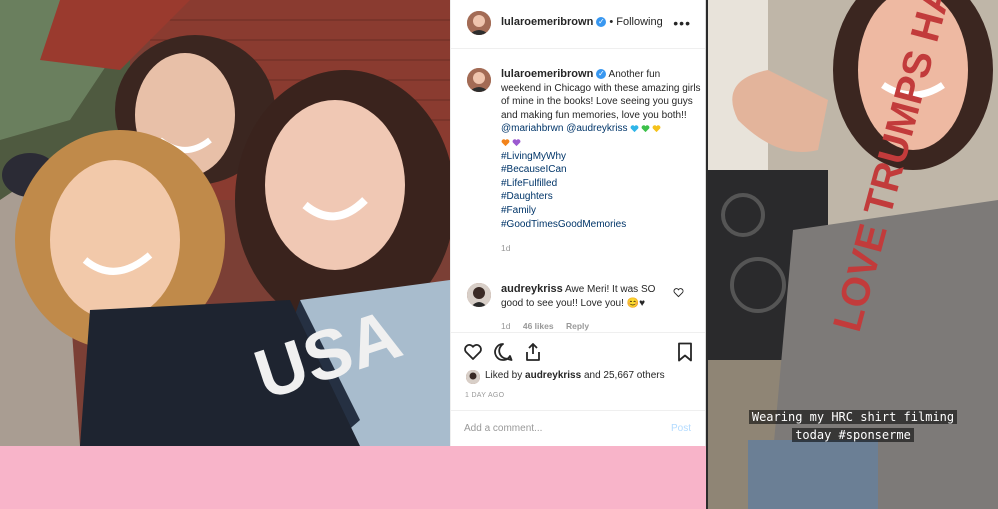 The height and width of the screenshot is (509, 998). I want to click on liker-avatar, so click(473, 377).